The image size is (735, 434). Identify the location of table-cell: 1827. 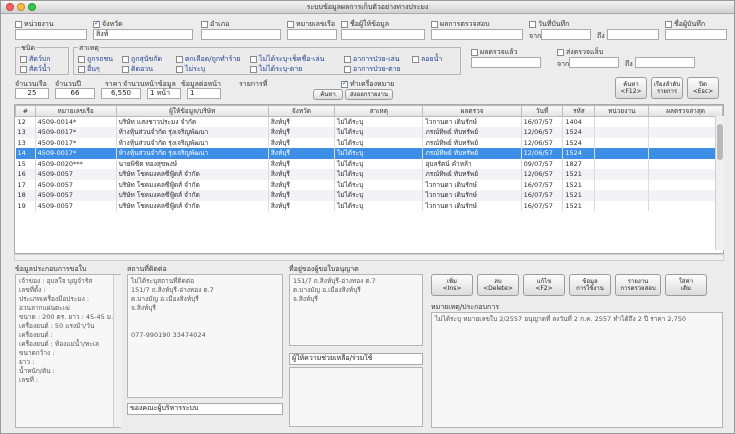
(579, 163).